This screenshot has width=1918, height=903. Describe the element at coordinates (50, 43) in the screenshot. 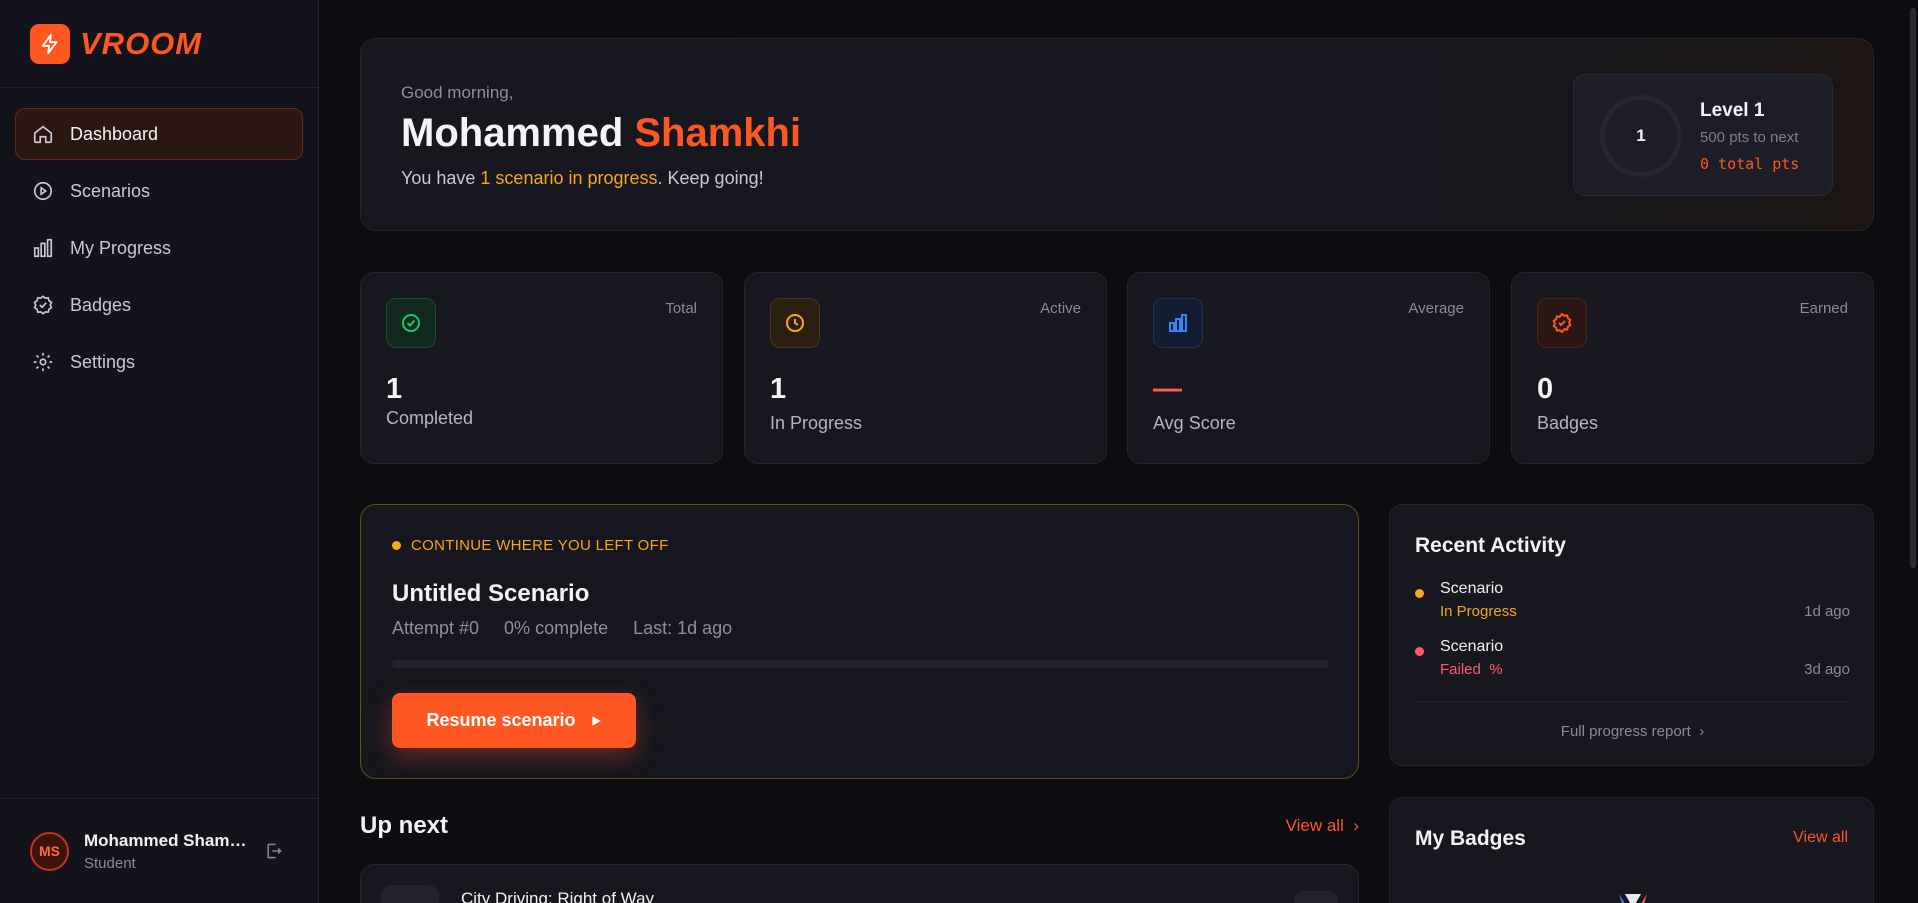

I see `lightning-icon` at that location.